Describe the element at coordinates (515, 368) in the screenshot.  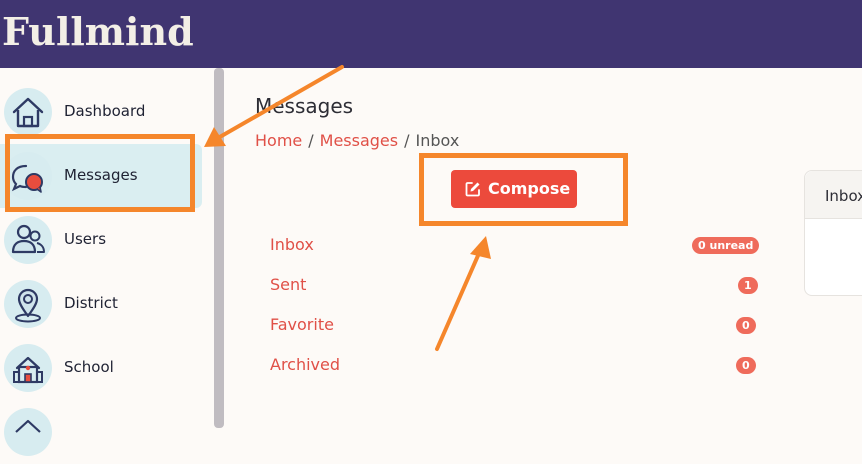
I see `folder-item-archived: Archived 0` at that location.